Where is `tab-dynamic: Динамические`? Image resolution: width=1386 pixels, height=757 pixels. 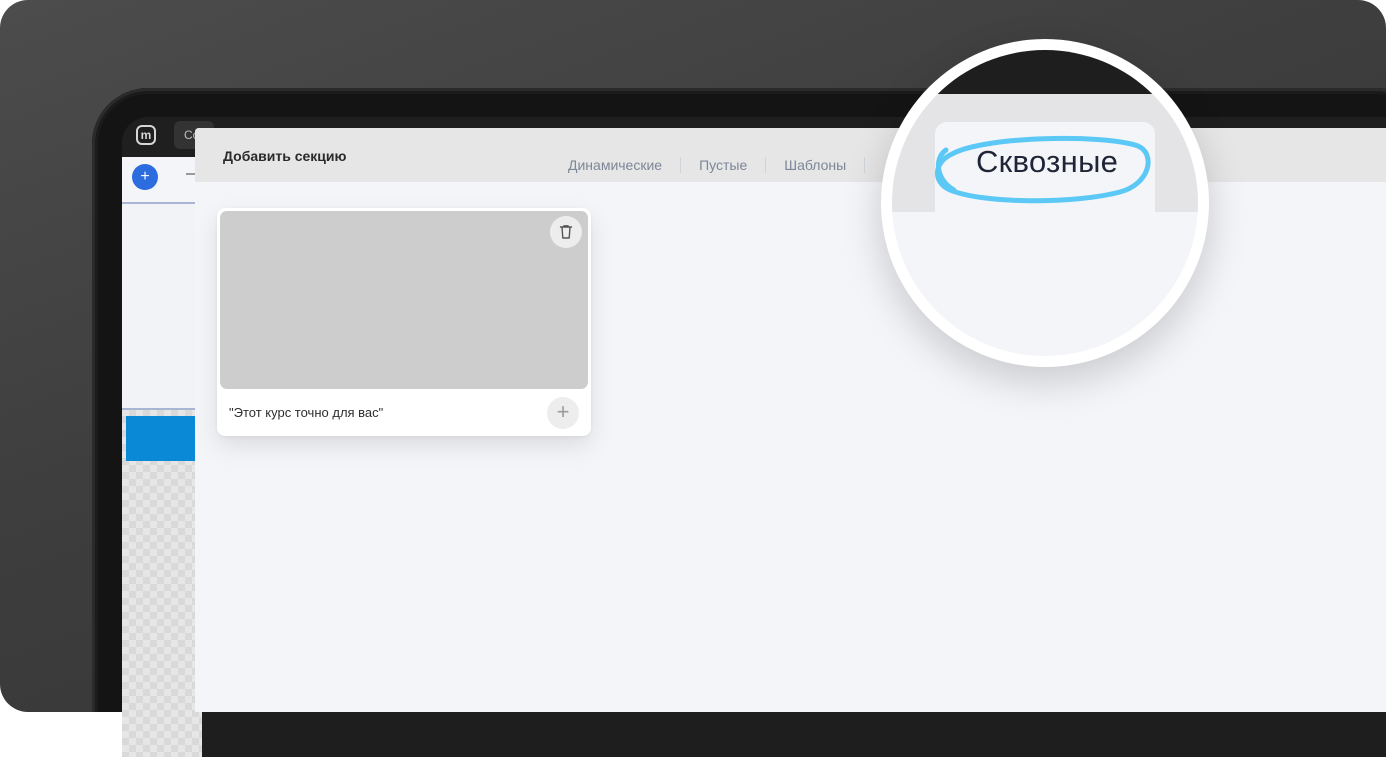 tab-dynamic: Динамические is located at coordinates (624, 165).